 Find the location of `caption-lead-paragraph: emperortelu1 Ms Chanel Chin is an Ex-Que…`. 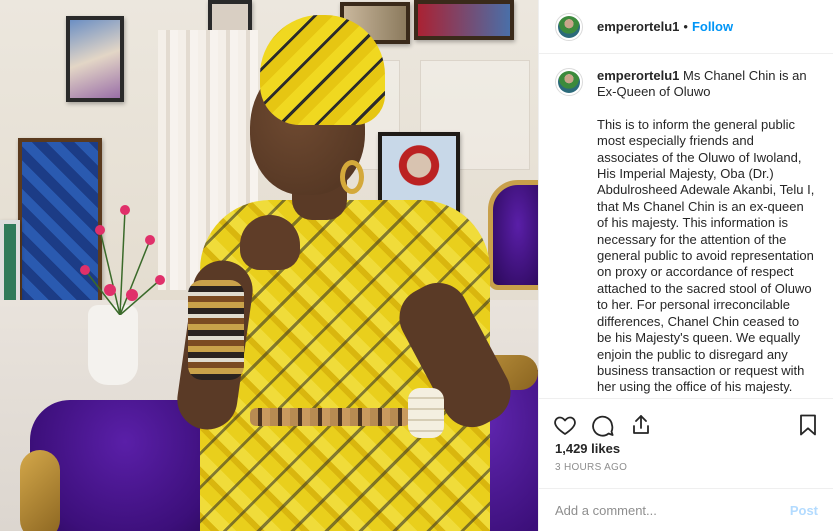

caption-lead-paragraph: emperortelu1 Ms Chanel Chin is an Ex-Que… is located at coordinates (707, 84).